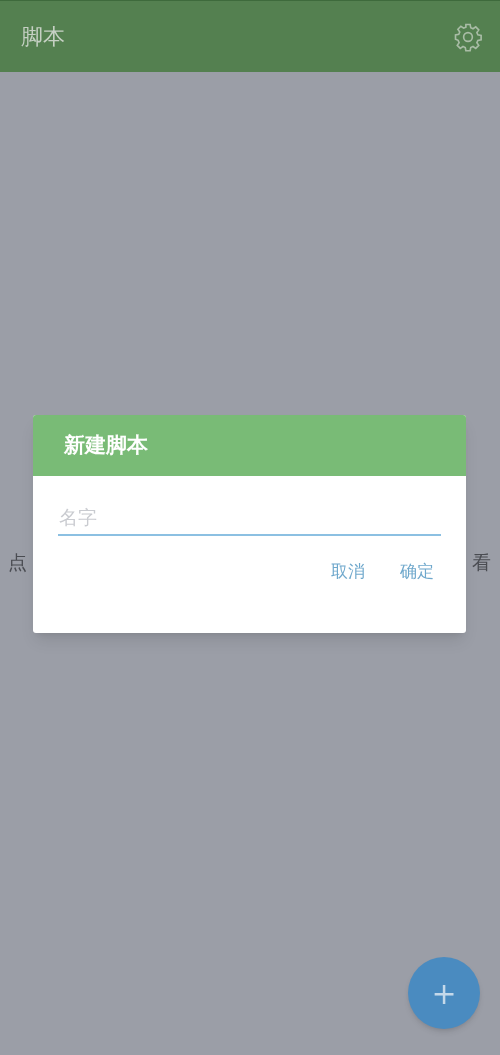 The width and height of the screenshot is (500, 1055). What do you see at coordinates (43, 37) in the screenshot?
I see `app-title: 脚本` at bounding box center [43, 37].